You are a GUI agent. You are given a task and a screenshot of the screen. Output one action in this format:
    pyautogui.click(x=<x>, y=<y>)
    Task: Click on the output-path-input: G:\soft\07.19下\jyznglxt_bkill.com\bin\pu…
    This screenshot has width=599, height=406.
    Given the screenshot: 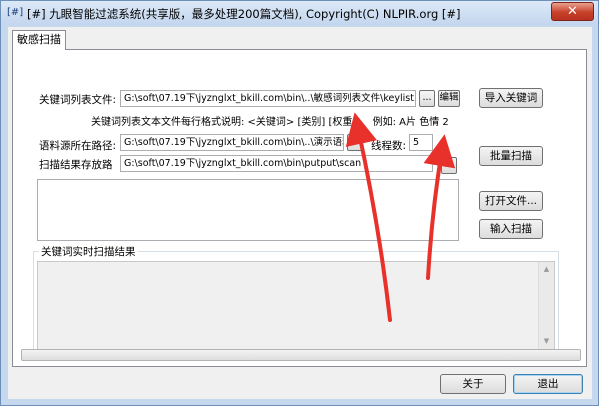 What is the action you would take?
    pyautogui.click(x=276, y=163)
    